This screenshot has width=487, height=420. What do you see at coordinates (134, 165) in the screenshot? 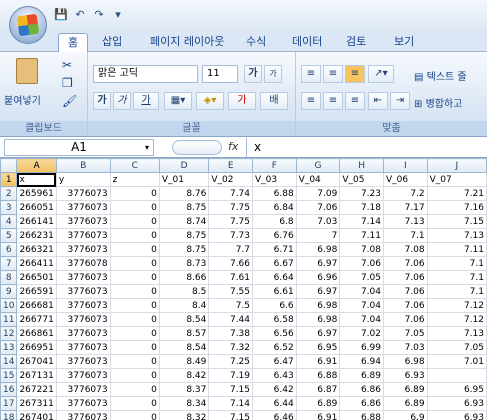
I see `column-header-c: C` at bounding box center [134, 165].